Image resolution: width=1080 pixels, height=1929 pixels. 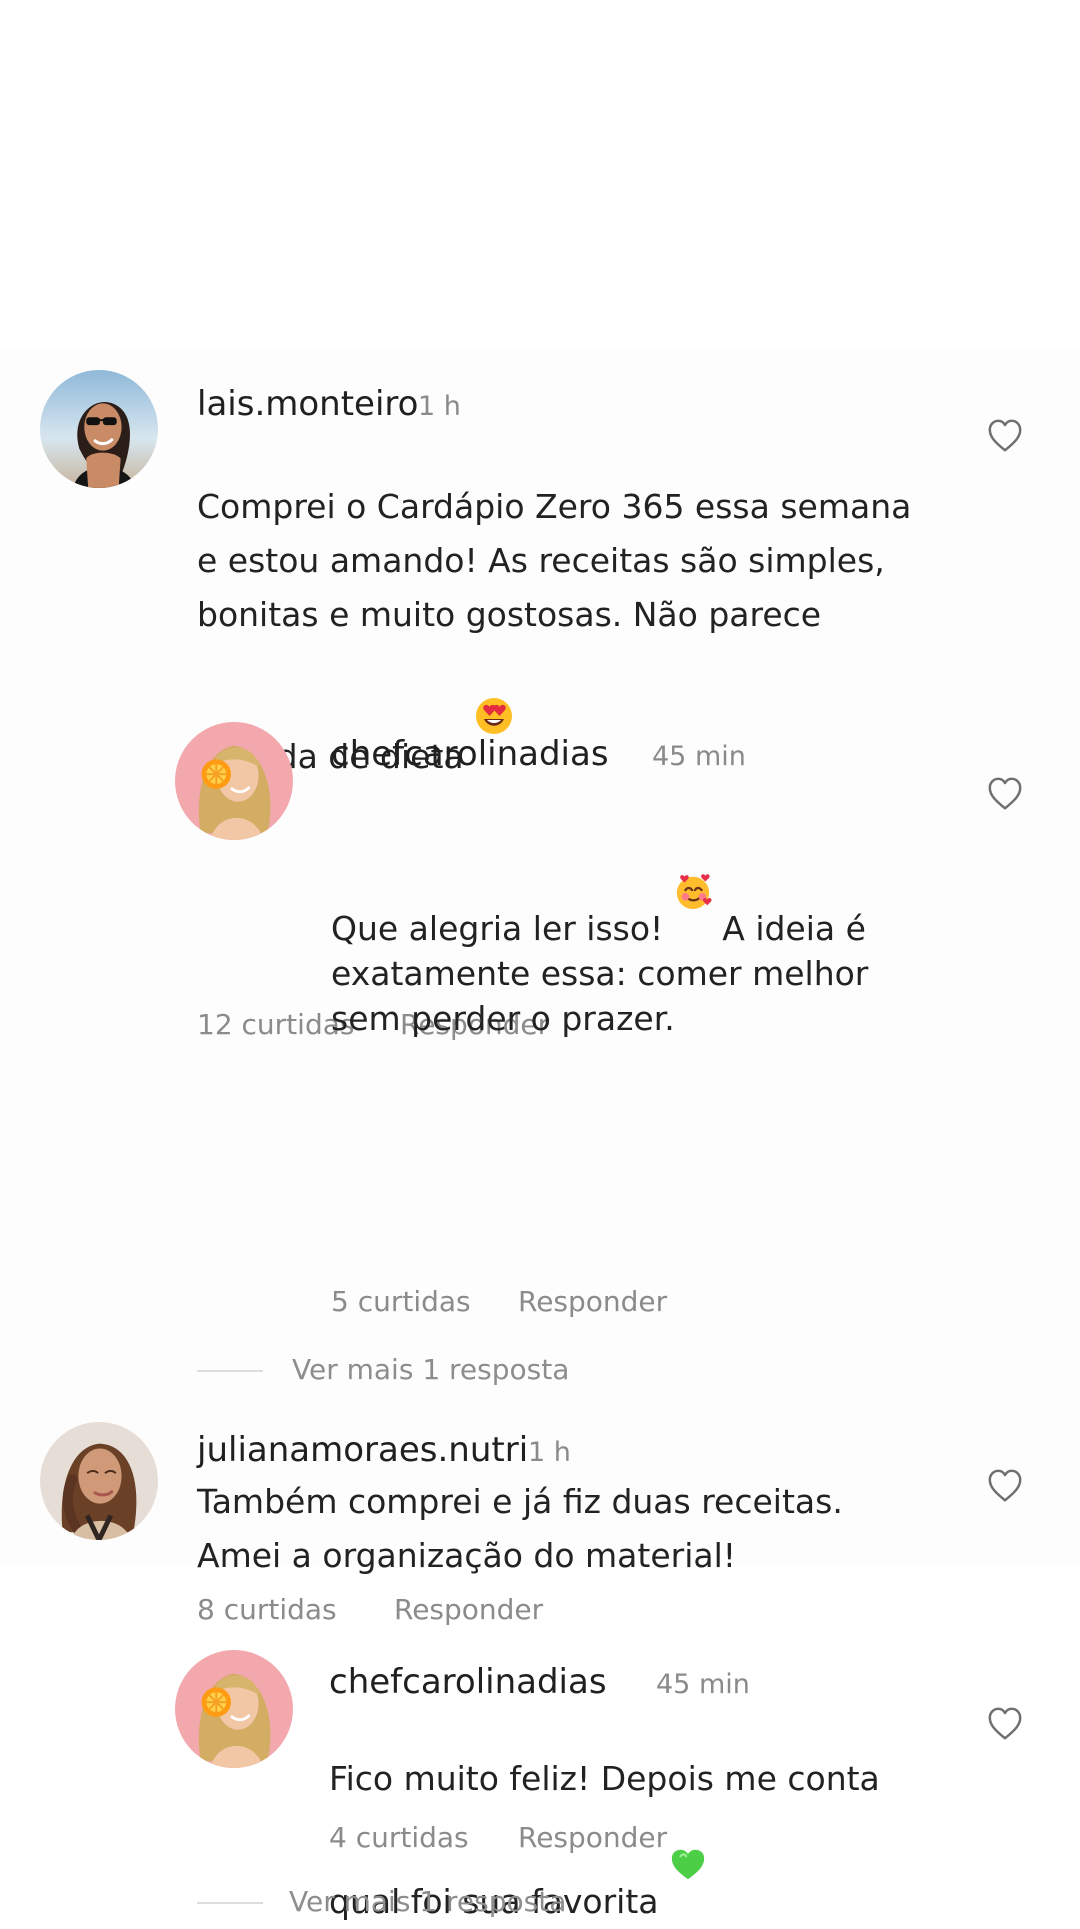 I want to click on reply-likes: 4 curtidas, so click(x=399, y=1838).